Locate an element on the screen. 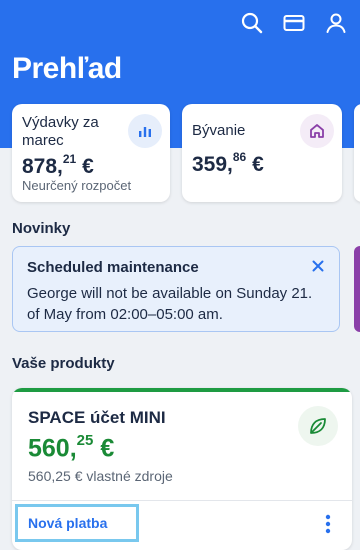 This screenshot has height=550, width=360. housing-tile: Bývanie 359,86 € is located at coordinates (262, 153).